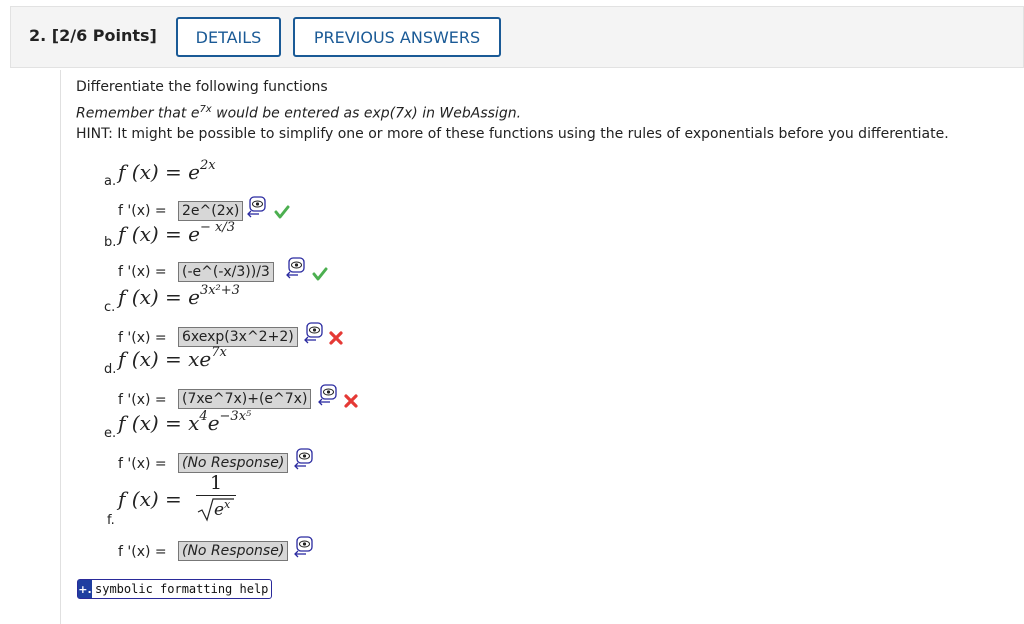 Image resolution: width=1024 pixels, height=624 pixels. I want to click on part-letter: e., so click(110, 433).